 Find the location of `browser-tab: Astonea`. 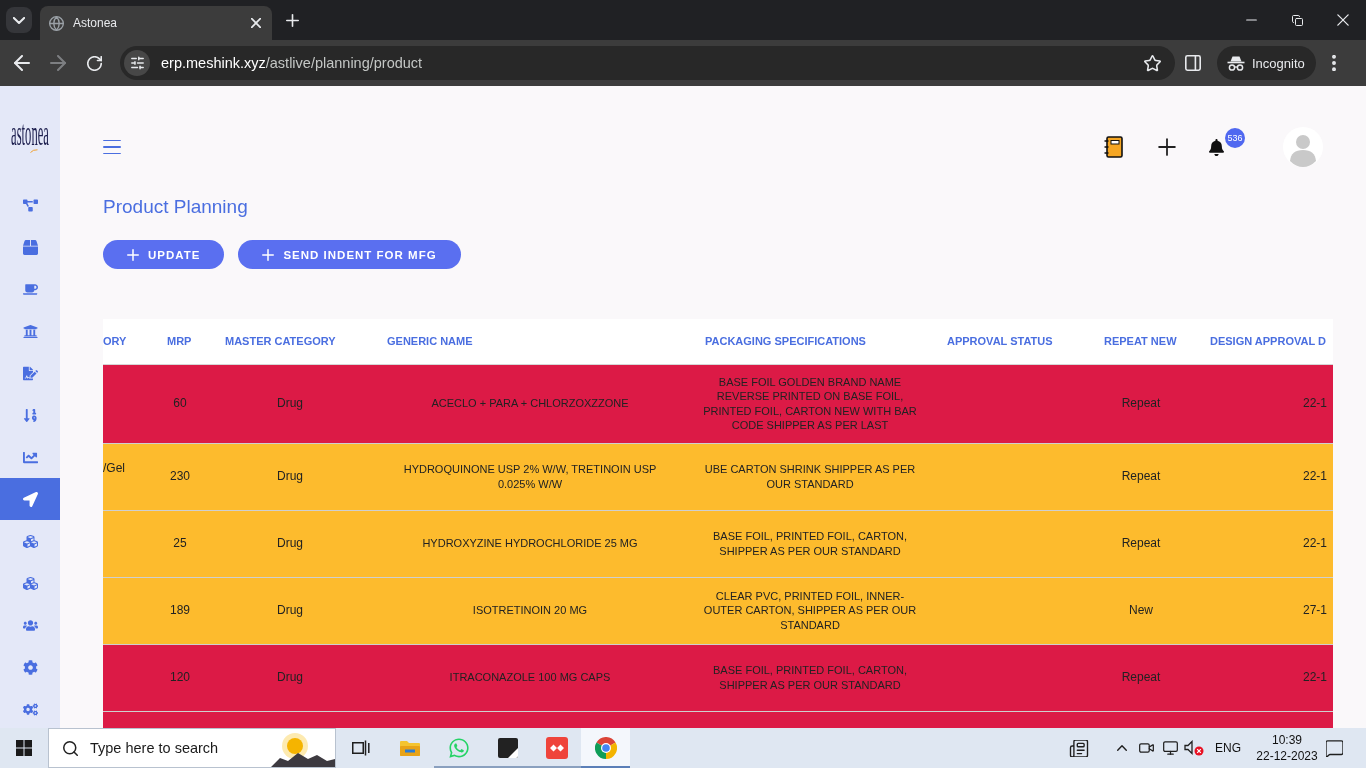

browser-tab: Astonea is located at coordinates (156, 23).